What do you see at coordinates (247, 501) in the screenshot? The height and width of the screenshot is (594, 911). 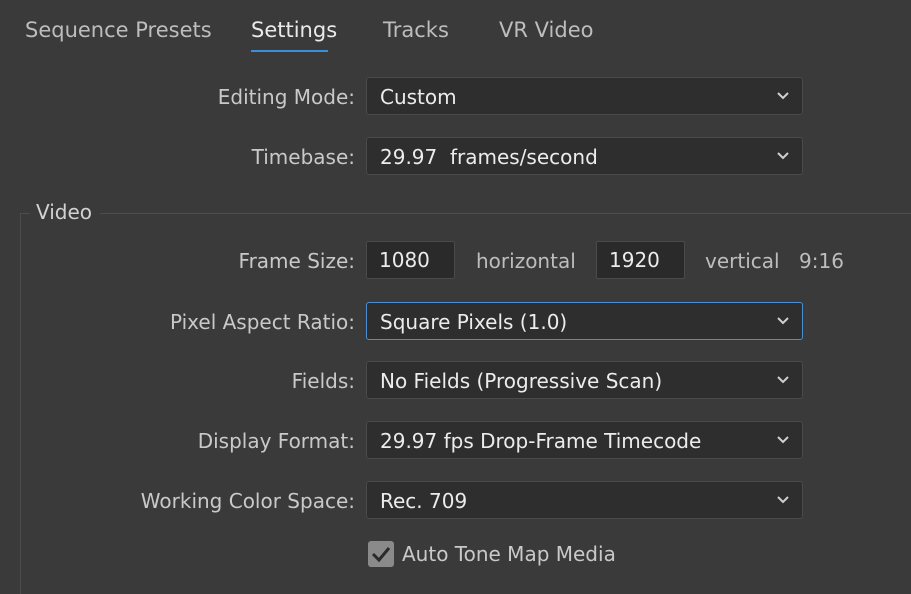 I see `working-color-space-label: Working Color Space:` at bounding box center [247, 501].